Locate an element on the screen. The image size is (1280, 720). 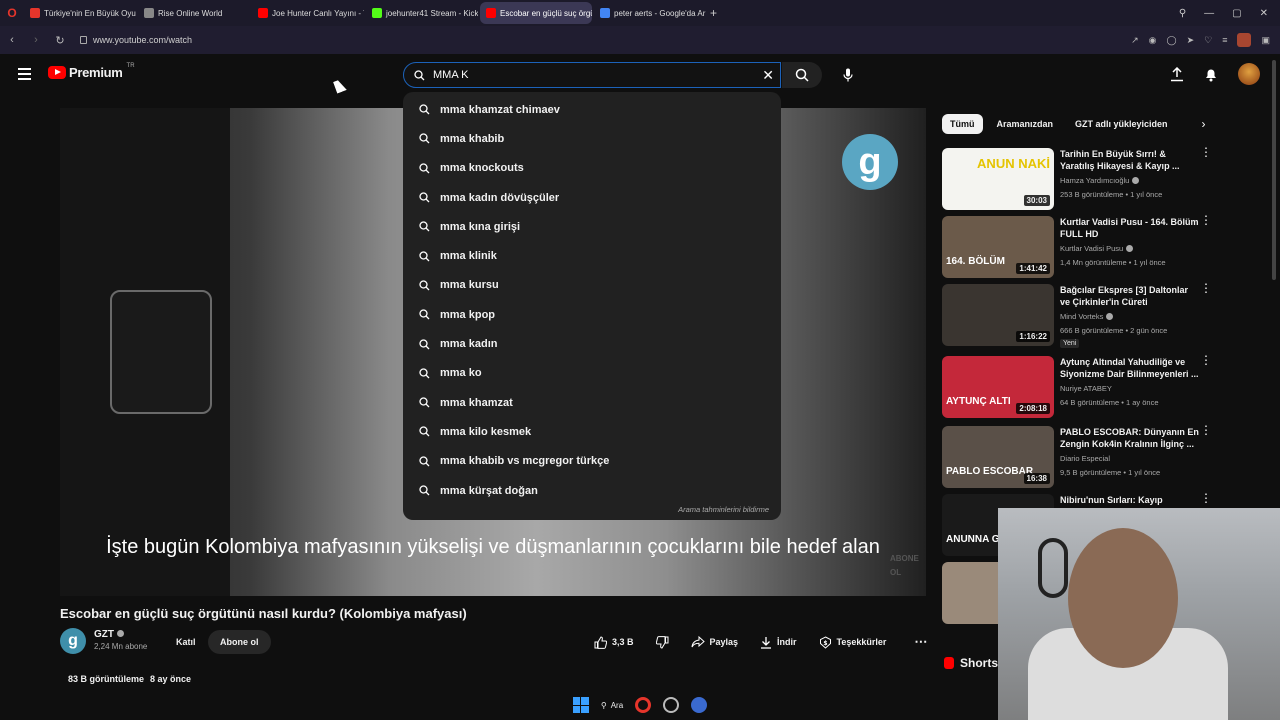
recommended-title: Kurtlar Vadisi Pusu - 164. Bölüm FULL HD is located at coordinates (1130, 228).